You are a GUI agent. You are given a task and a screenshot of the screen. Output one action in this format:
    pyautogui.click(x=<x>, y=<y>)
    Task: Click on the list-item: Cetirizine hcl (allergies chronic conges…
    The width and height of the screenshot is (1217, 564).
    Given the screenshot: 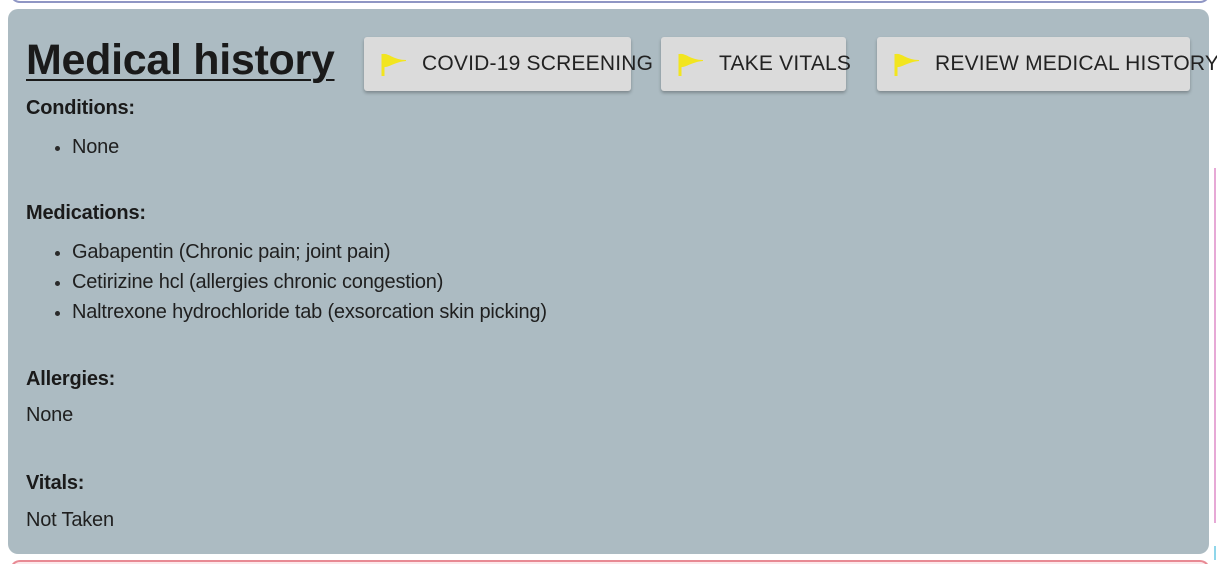 What is the action you would take?
    pyautogui.click(x=300, y=282)
    